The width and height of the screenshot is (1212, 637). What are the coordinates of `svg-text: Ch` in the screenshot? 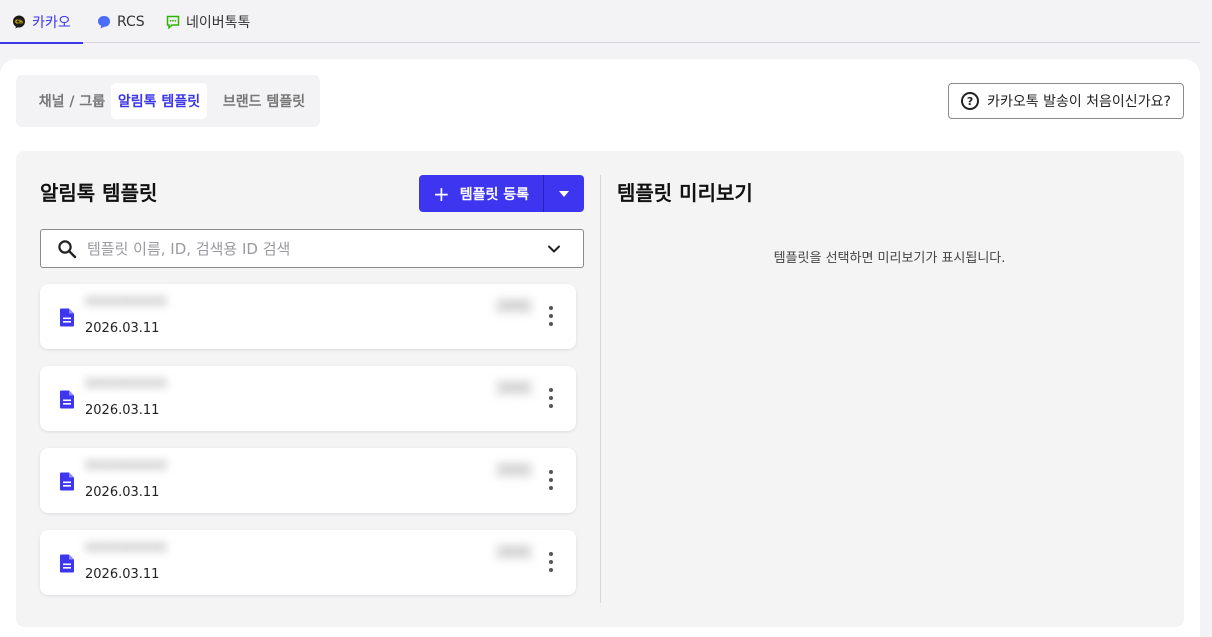 It's located at (19, 22).